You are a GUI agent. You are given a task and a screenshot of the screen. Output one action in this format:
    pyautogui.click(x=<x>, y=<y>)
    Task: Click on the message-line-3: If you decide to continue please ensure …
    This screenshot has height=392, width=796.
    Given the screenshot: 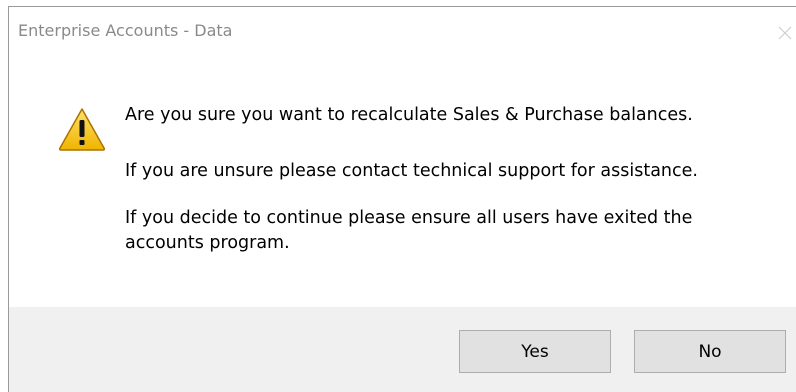 What is the action you would take?
    pyautogui.click(x=409, y=218)
    